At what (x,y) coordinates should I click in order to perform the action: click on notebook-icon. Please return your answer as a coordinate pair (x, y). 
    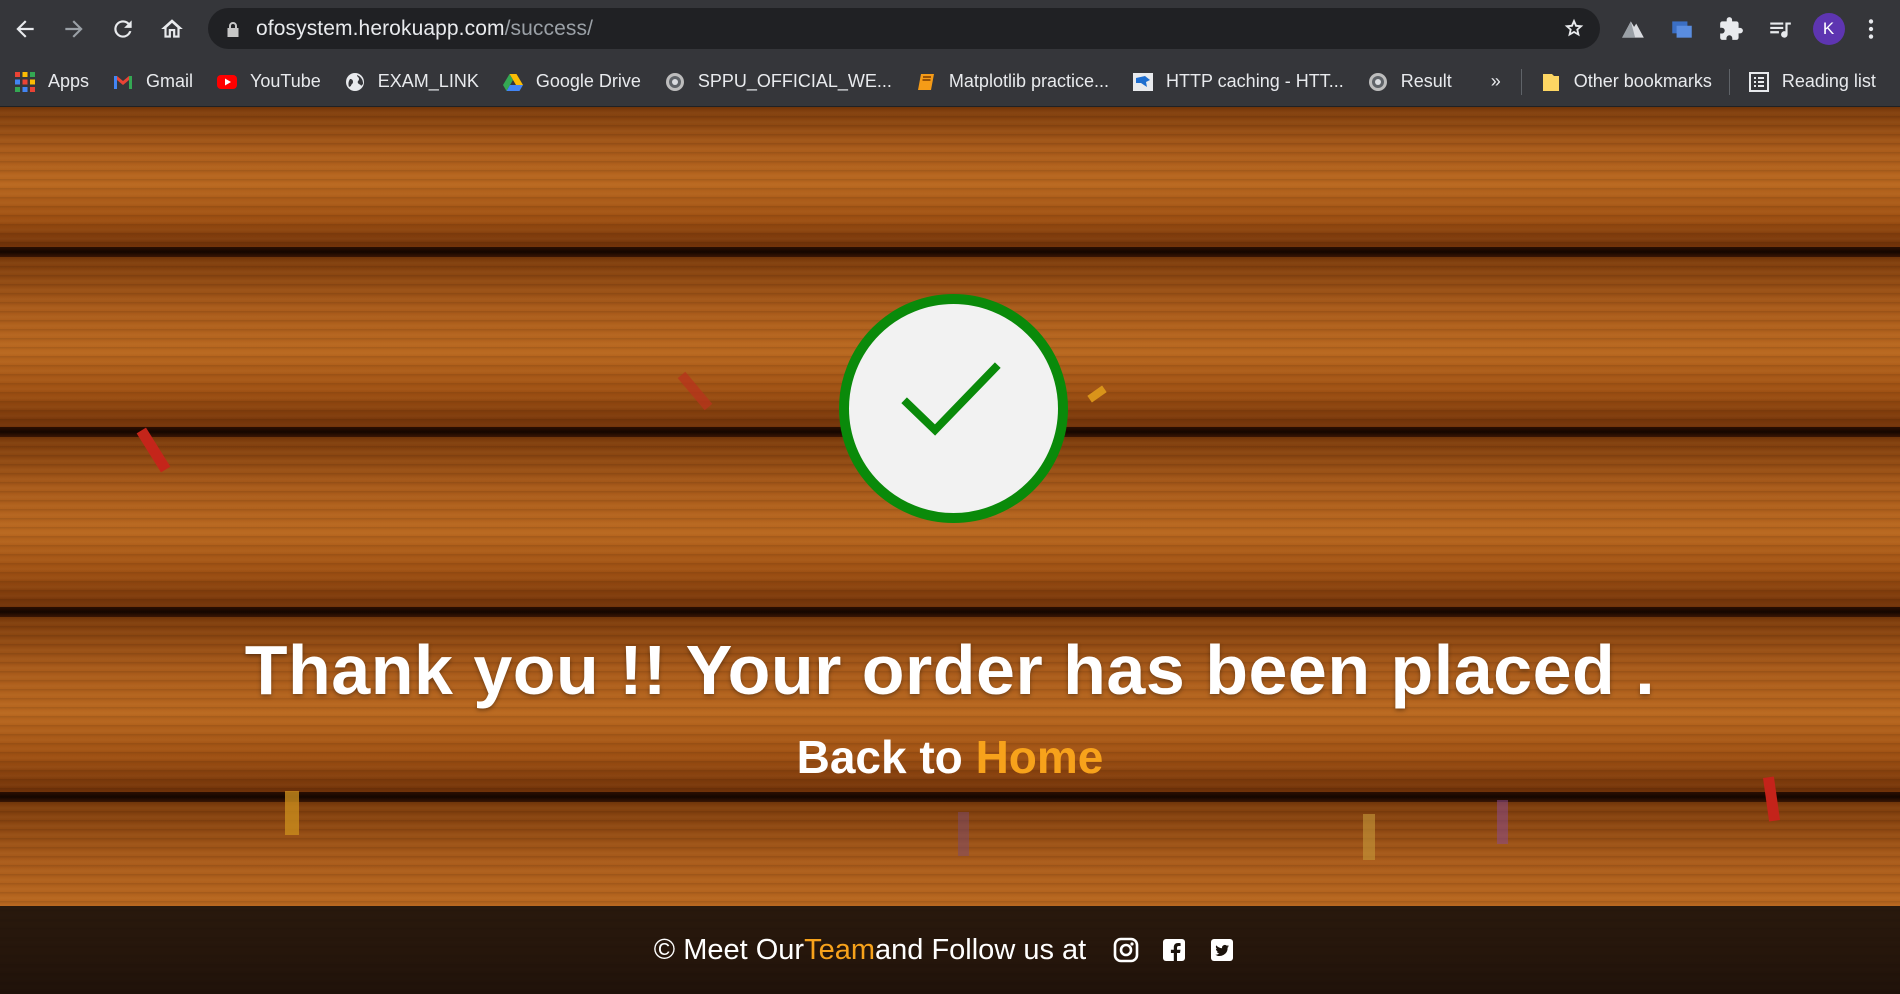
    Looking at the image, I should click on (926, 82).